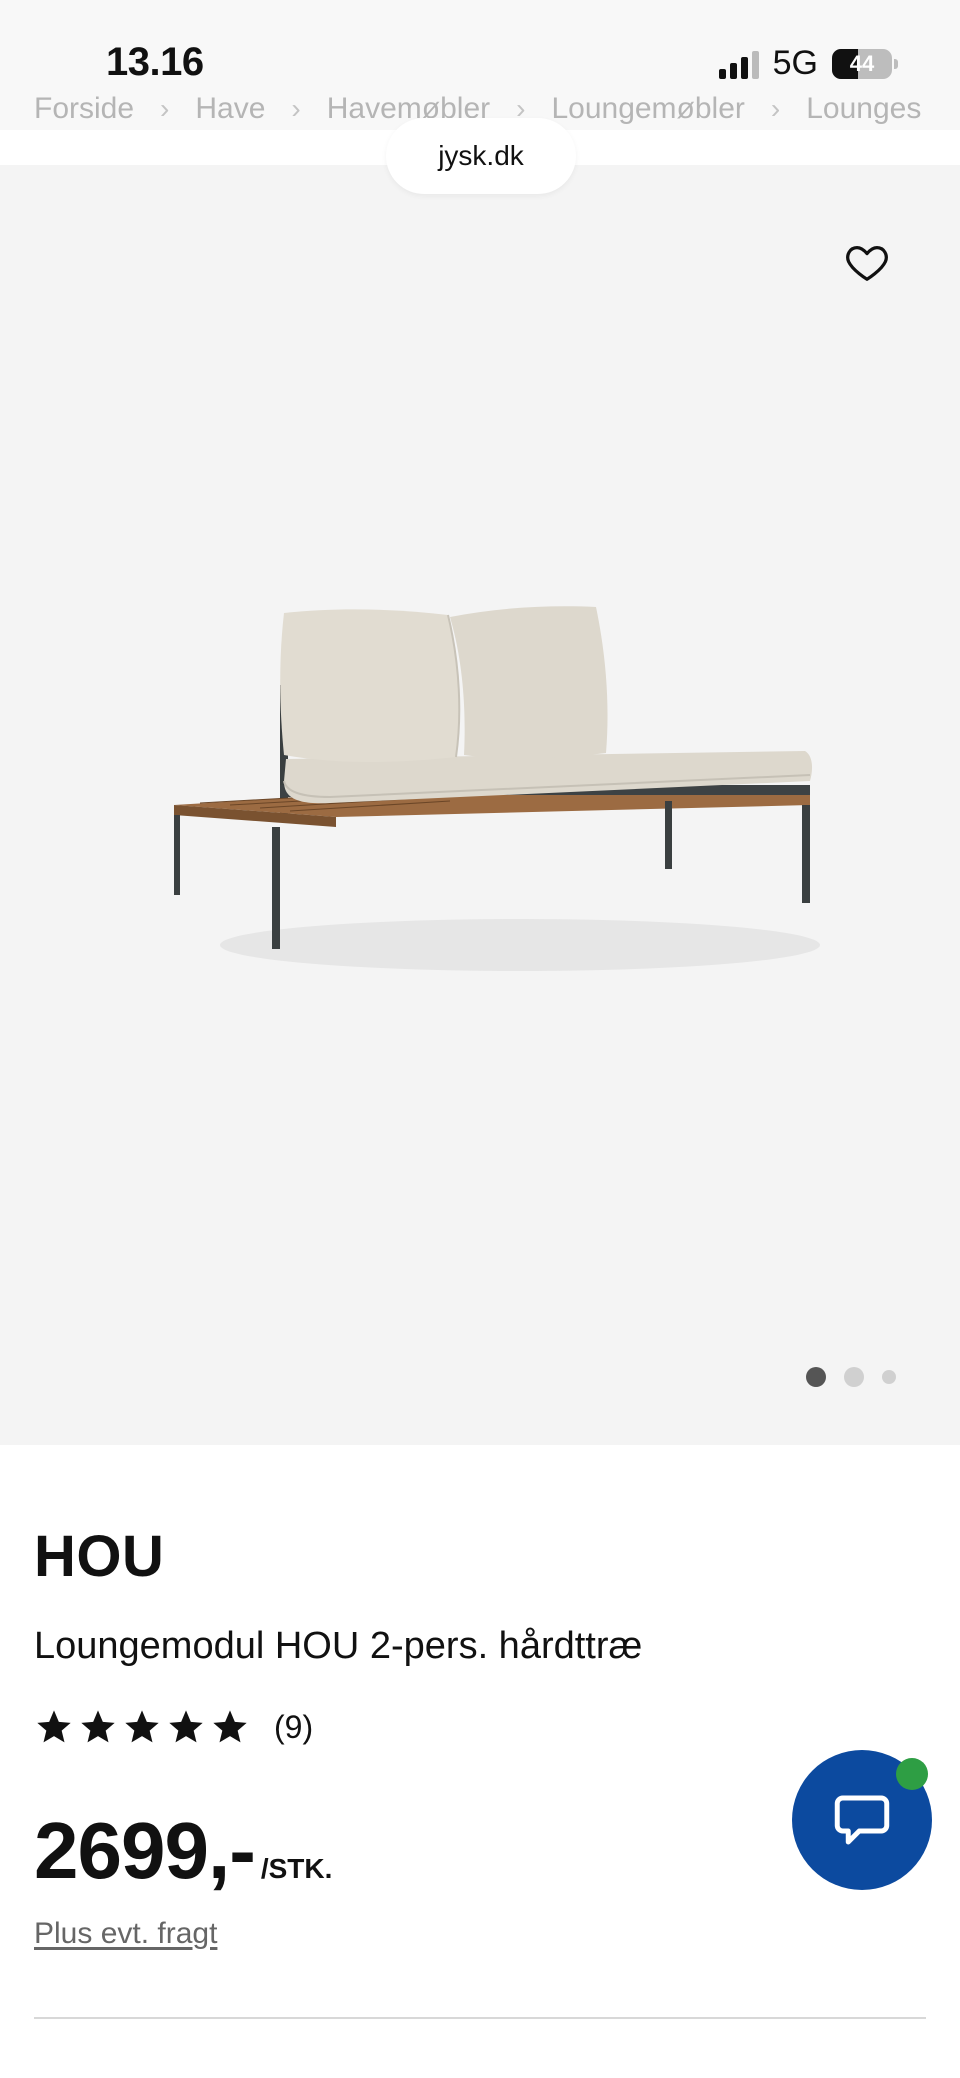  Describe the element at coordinates (896, 63) in the screenshot. I see `battery-tip` at that location.